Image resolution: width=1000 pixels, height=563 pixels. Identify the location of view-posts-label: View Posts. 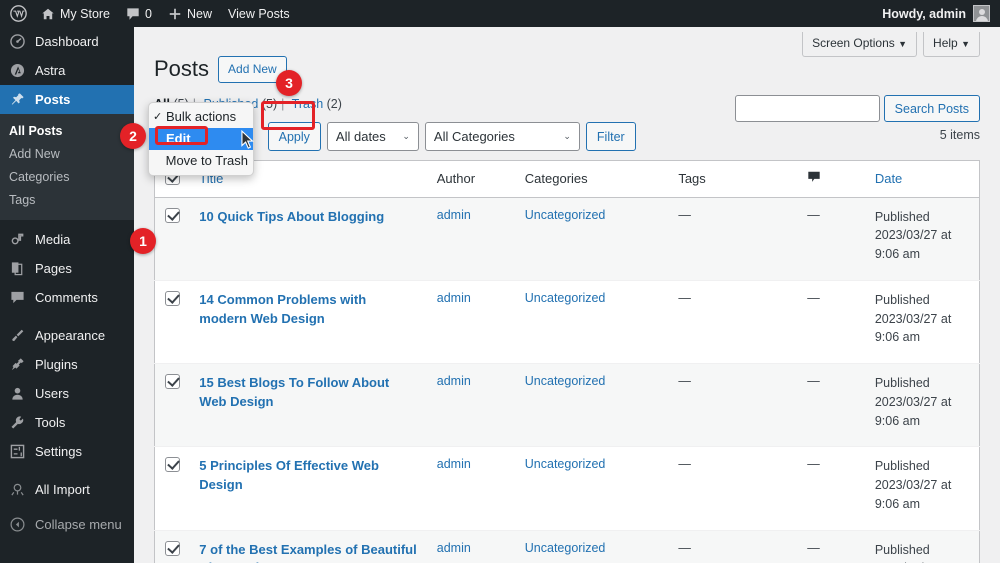
(258, 13).